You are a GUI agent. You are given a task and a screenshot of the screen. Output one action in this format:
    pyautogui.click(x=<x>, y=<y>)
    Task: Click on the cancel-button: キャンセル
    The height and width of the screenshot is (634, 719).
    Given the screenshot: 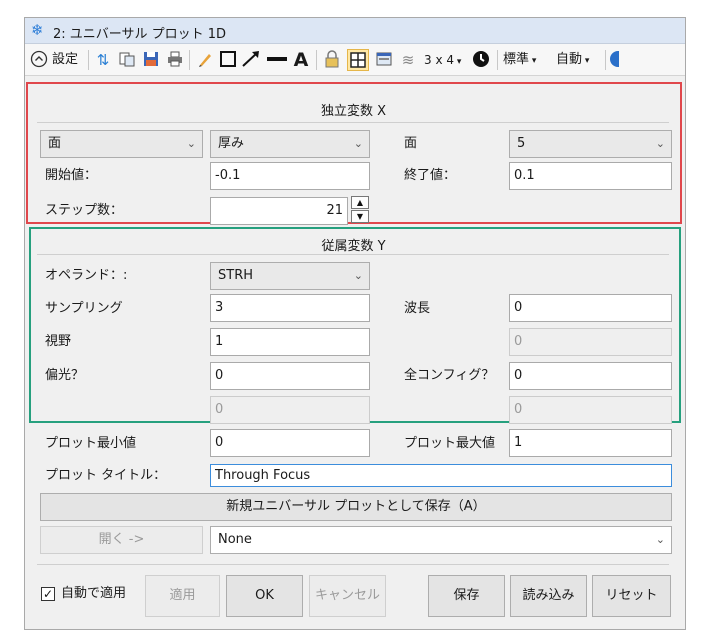 What is the action you would take?
    pyautogui.click(x=347, y=596)
    